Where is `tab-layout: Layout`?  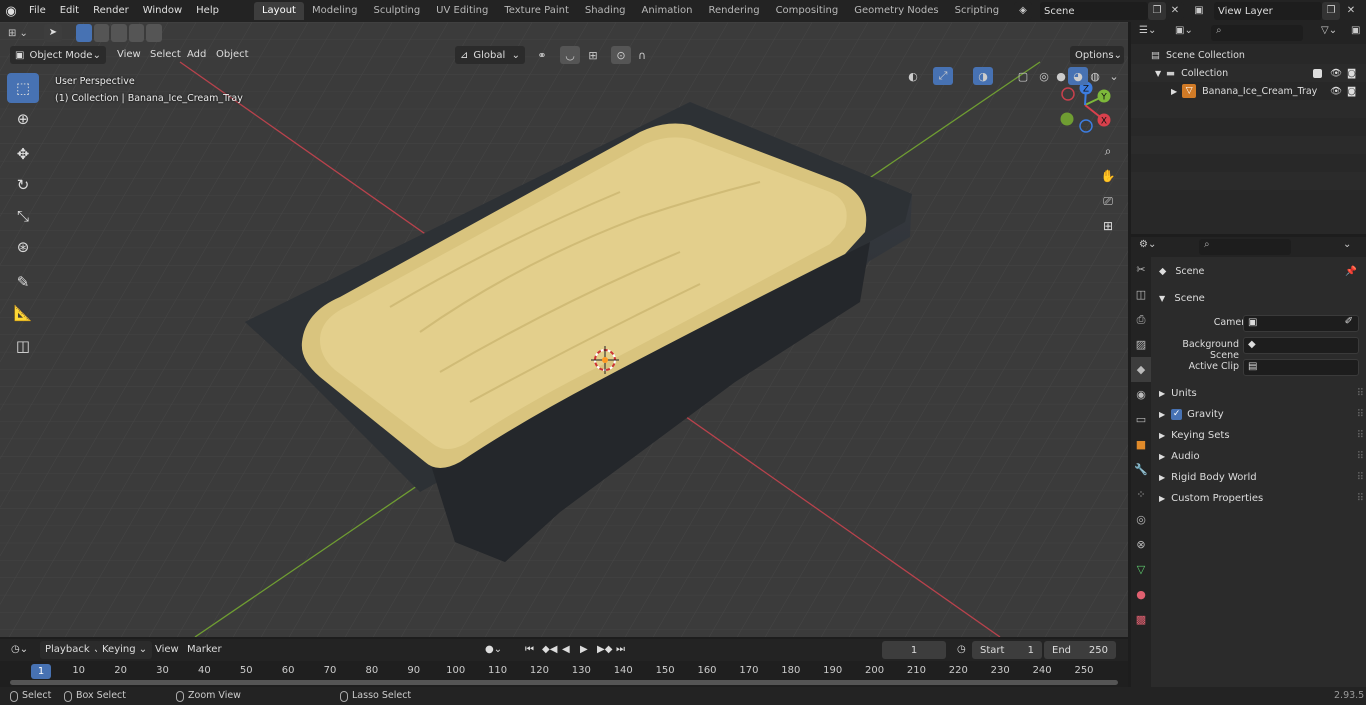
tab-layout: Layout is located at coordinates (278, 11).